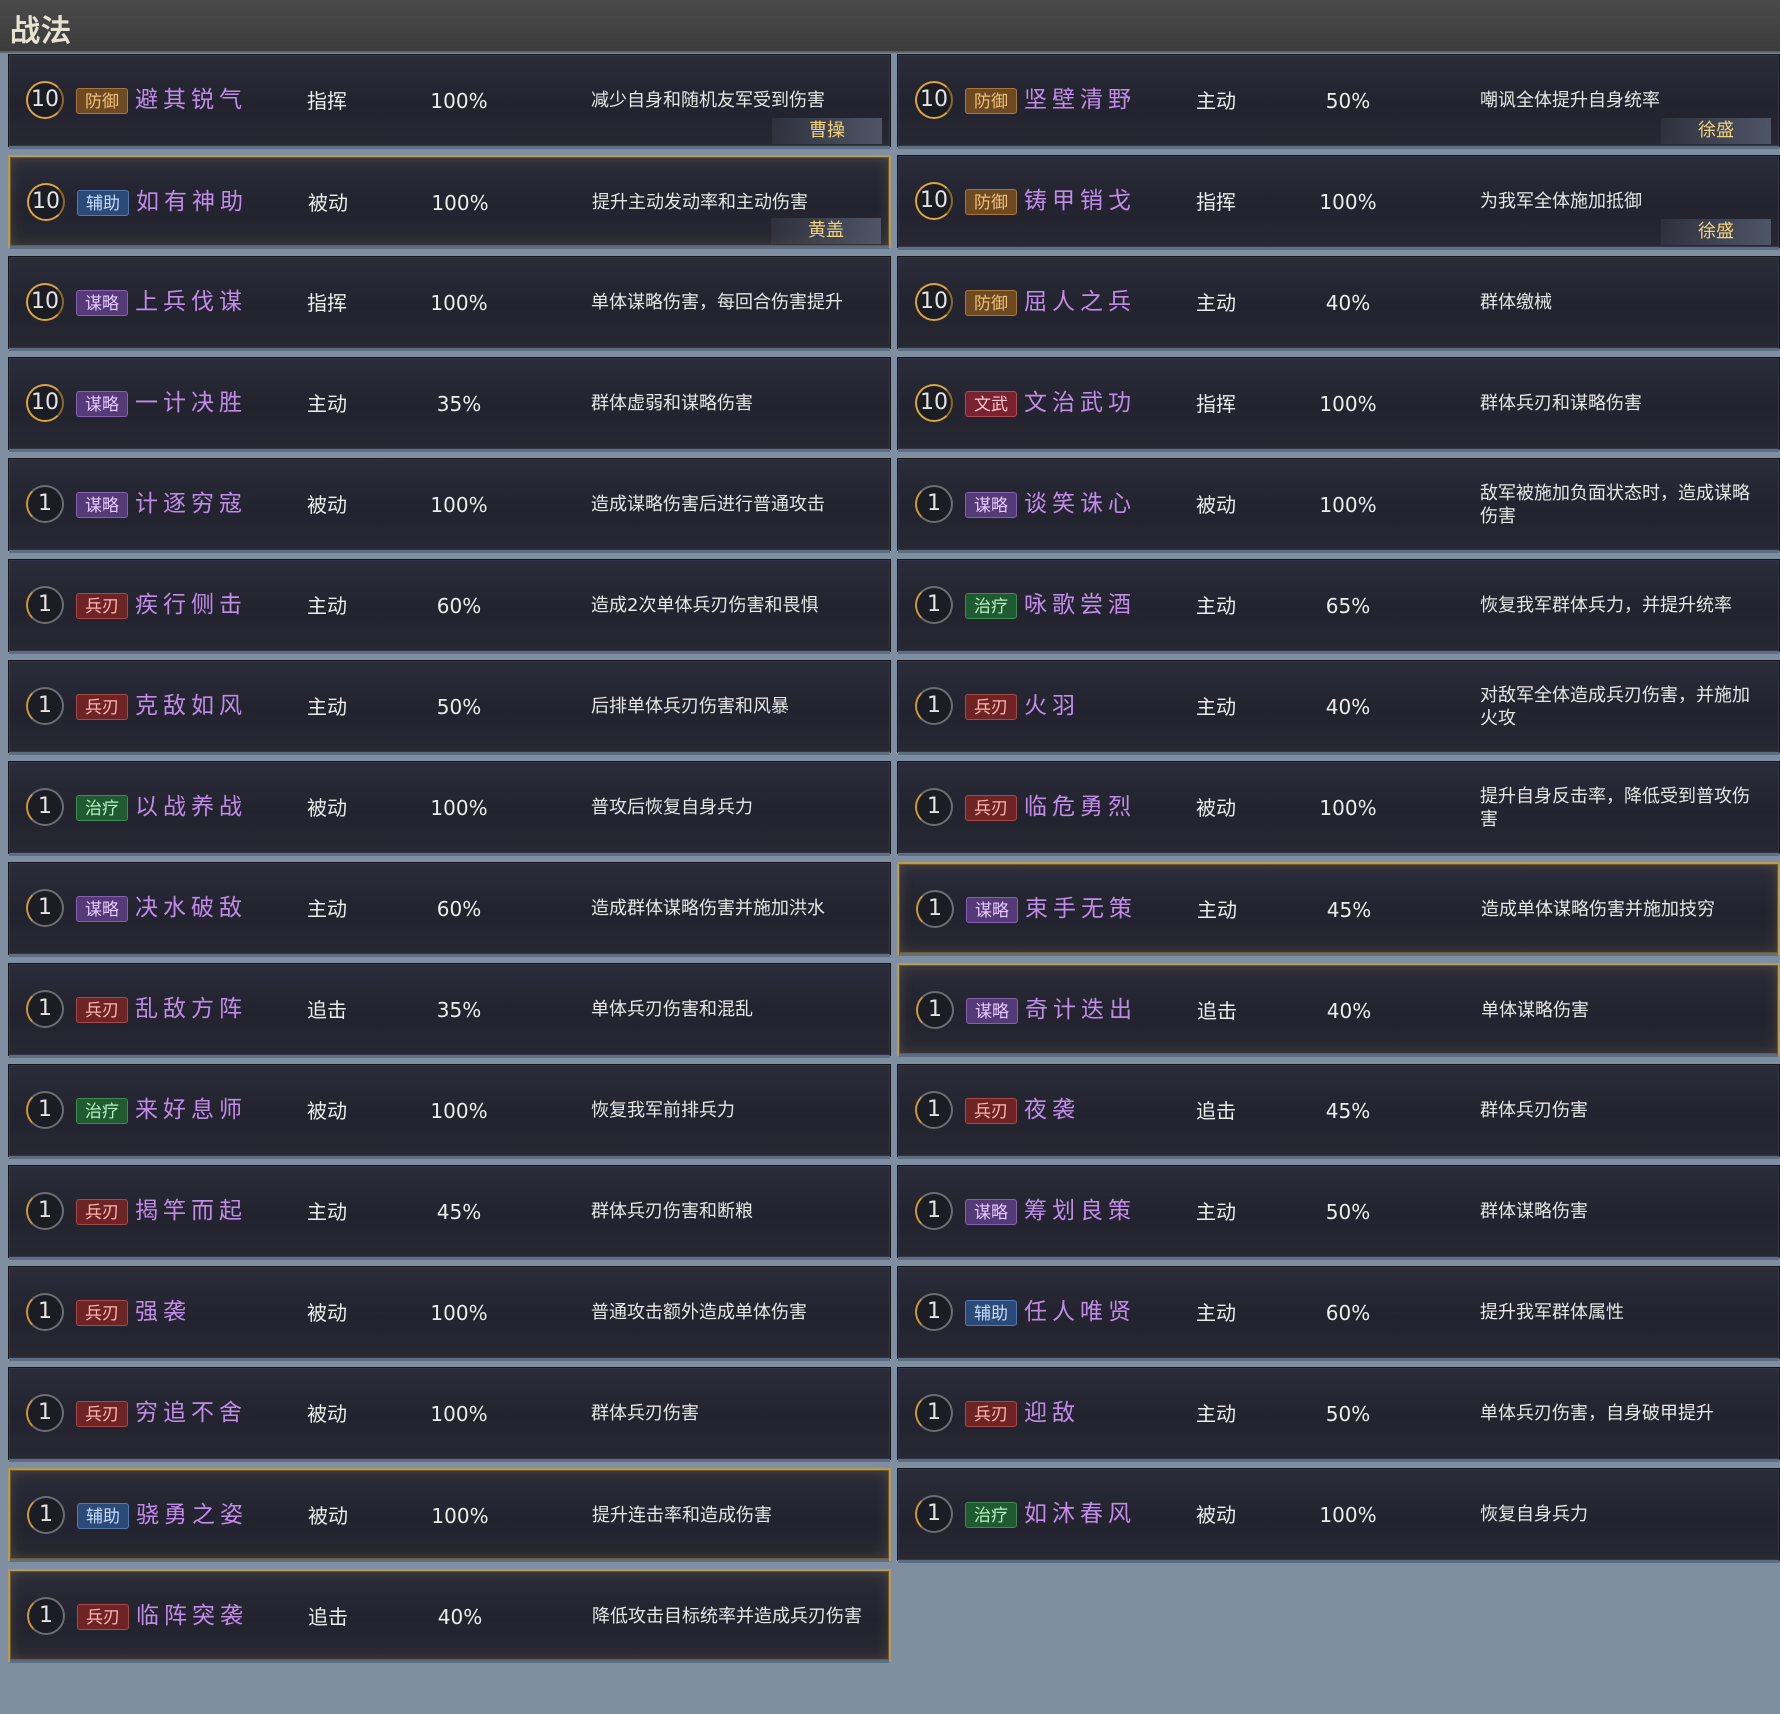 The width and height of the screenshot is (1780, 1714). Describe the element at coordinates (1338, 1010) in the screenshot. I see `skill-row: 1 谋略 奇计迭出 追击 40% 单体谋略伤害` at that location.